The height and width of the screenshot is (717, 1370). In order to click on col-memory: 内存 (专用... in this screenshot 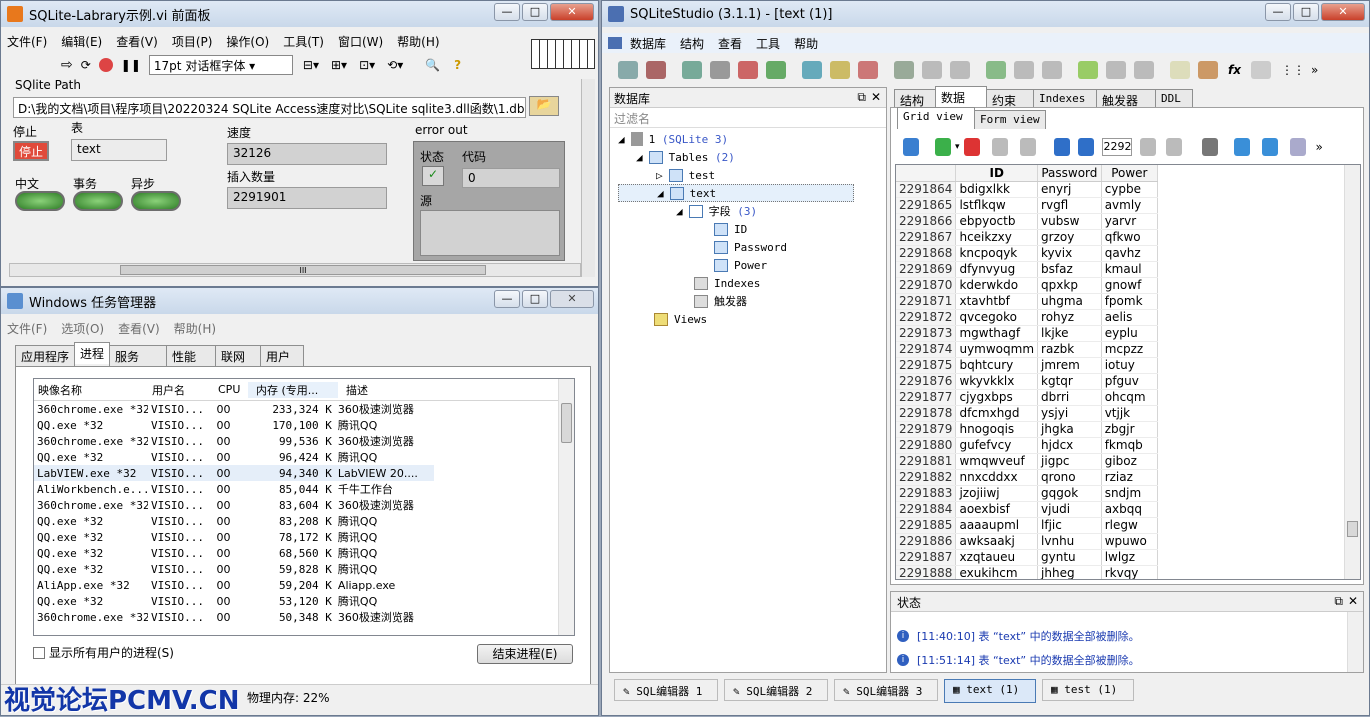, I will do `click(293, 389)`.